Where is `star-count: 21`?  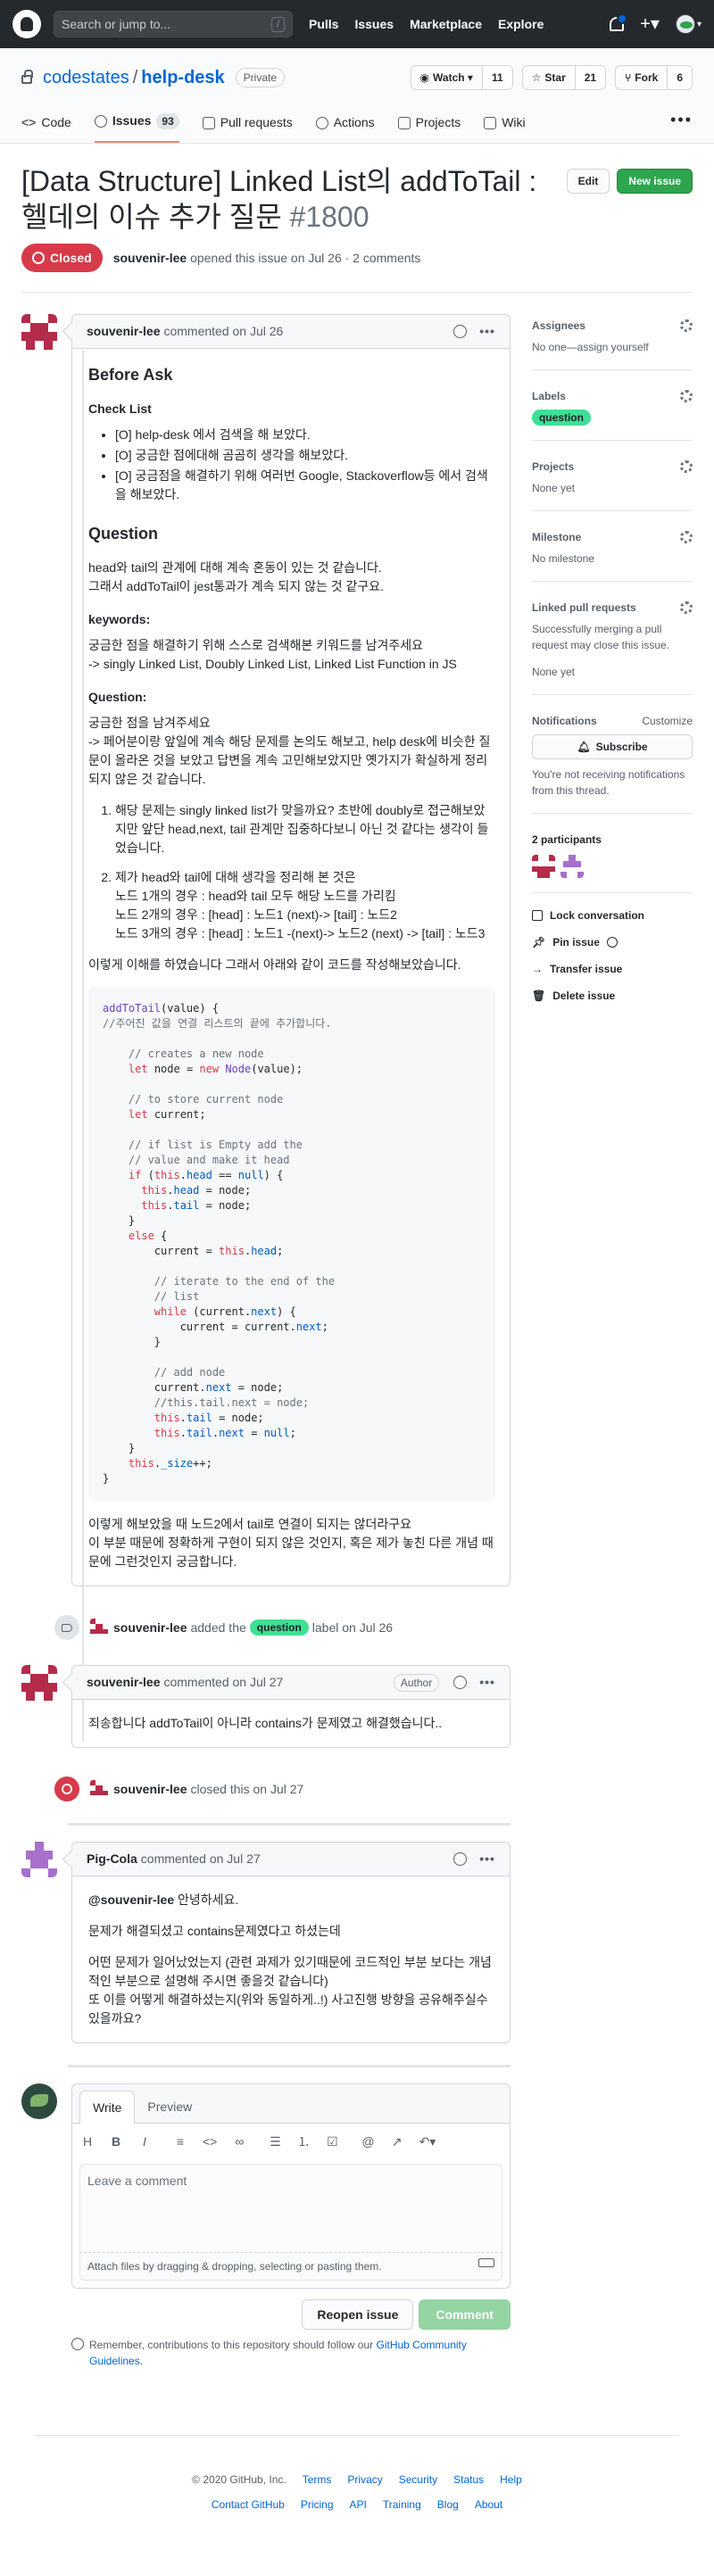 star-count: 21 is located at coordinates (590, 77).